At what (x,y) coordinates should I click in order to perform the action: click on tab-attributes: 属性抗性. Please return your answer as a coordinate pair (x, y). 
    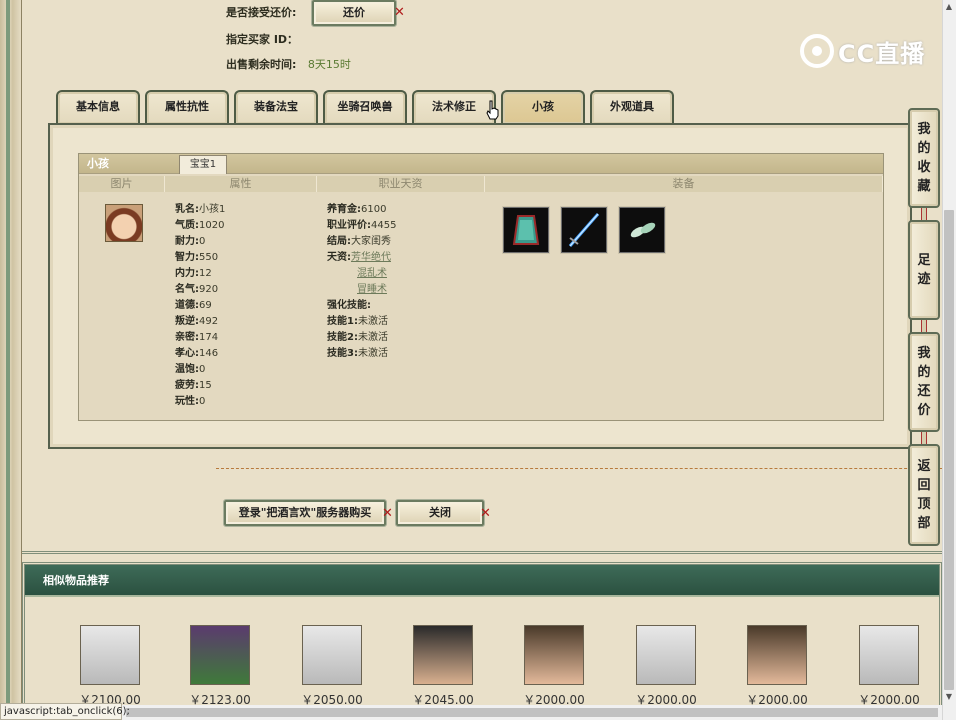
    Looking at the image, I should click on (187, 107).